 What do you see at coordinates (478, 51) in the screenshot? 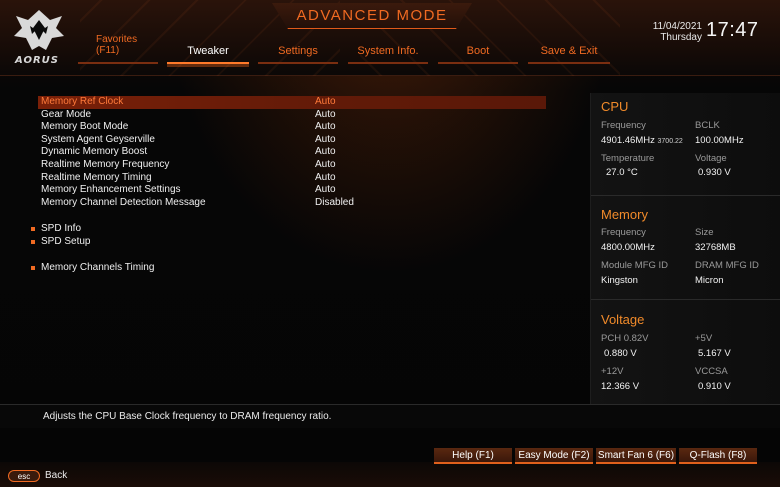
I see `tab-boot-label: Boot` at bounding box center [478, 51].